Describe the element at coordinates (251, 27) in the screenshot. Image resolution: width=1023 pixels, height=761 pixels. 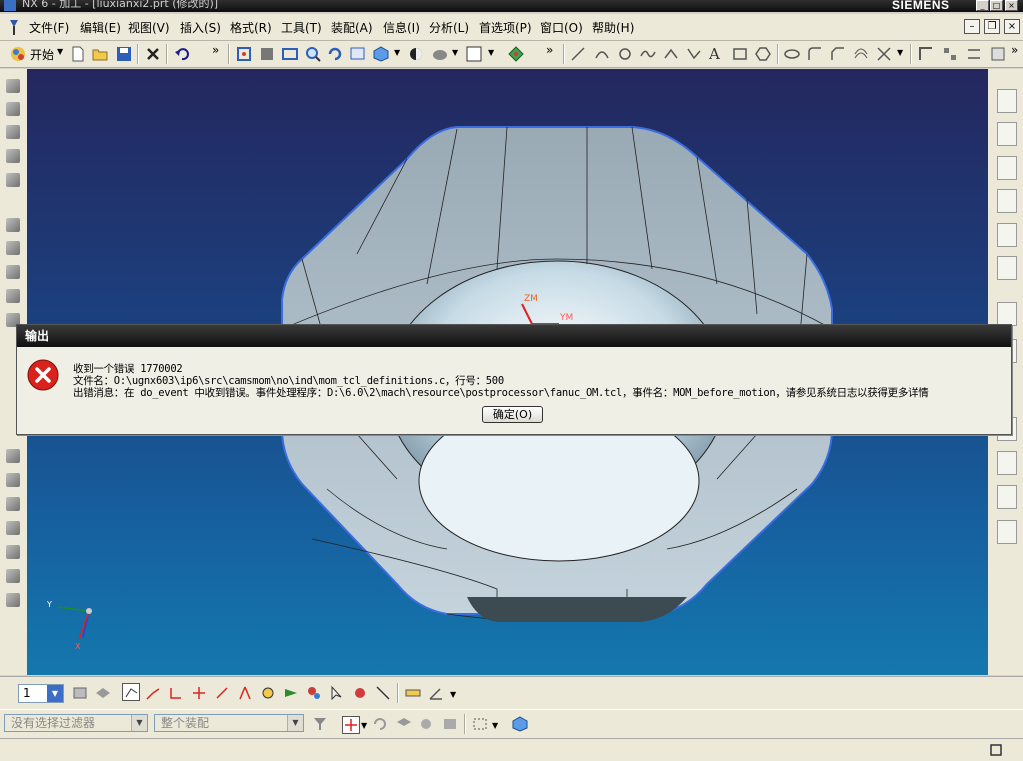
I see `menu-format: 格式(R)` at that location.